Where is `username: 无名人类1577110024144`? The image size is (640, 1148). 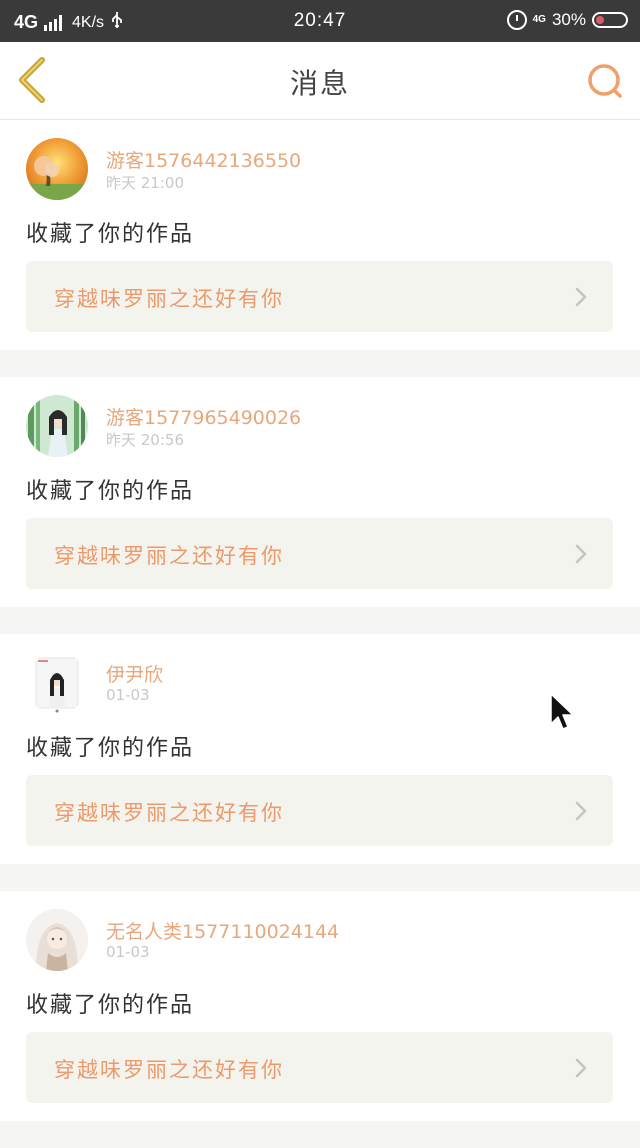 username: 无名人类1577110024144 is located at coordinates (222, 930).